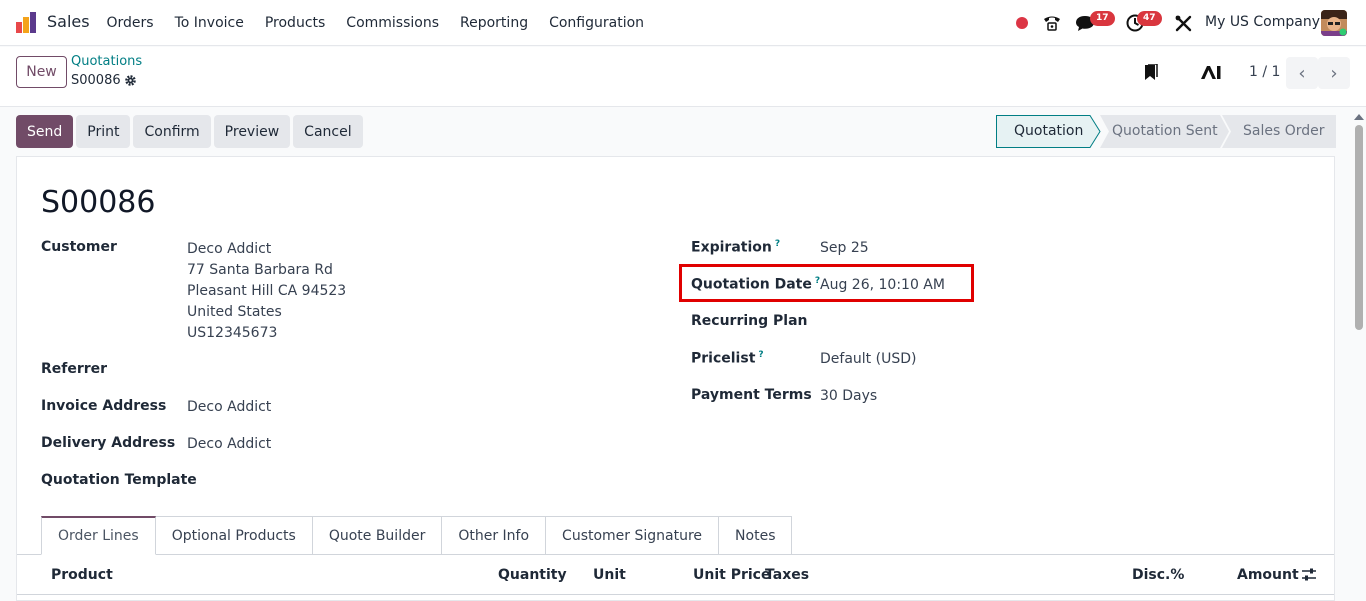 The width and height of the screenshot is (1366, 601). I want to click on recording-indicator-icon, so click(1022, 23).